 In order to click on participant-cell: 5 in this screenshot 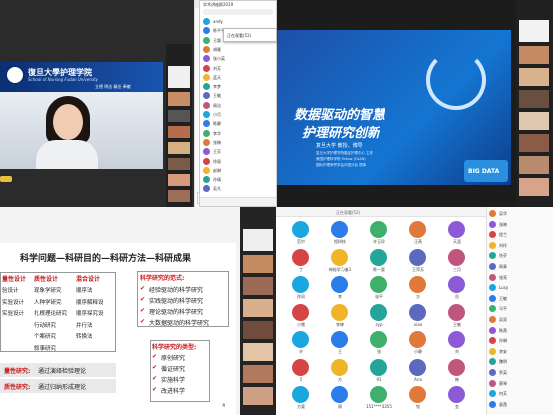, I will do `click(301, 371)`.